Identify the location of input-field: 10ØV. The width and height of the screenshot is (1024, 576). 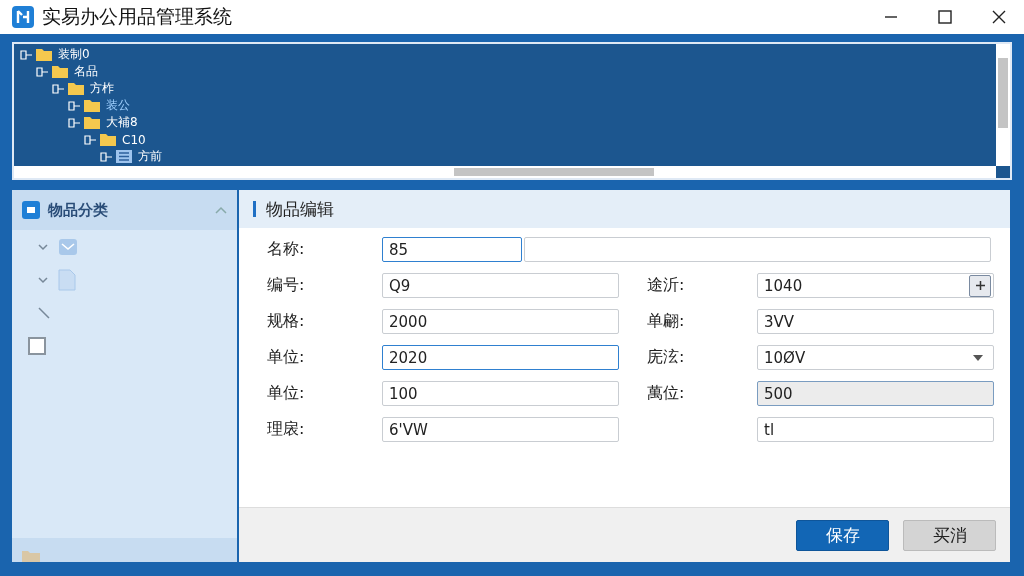
(875, 357).